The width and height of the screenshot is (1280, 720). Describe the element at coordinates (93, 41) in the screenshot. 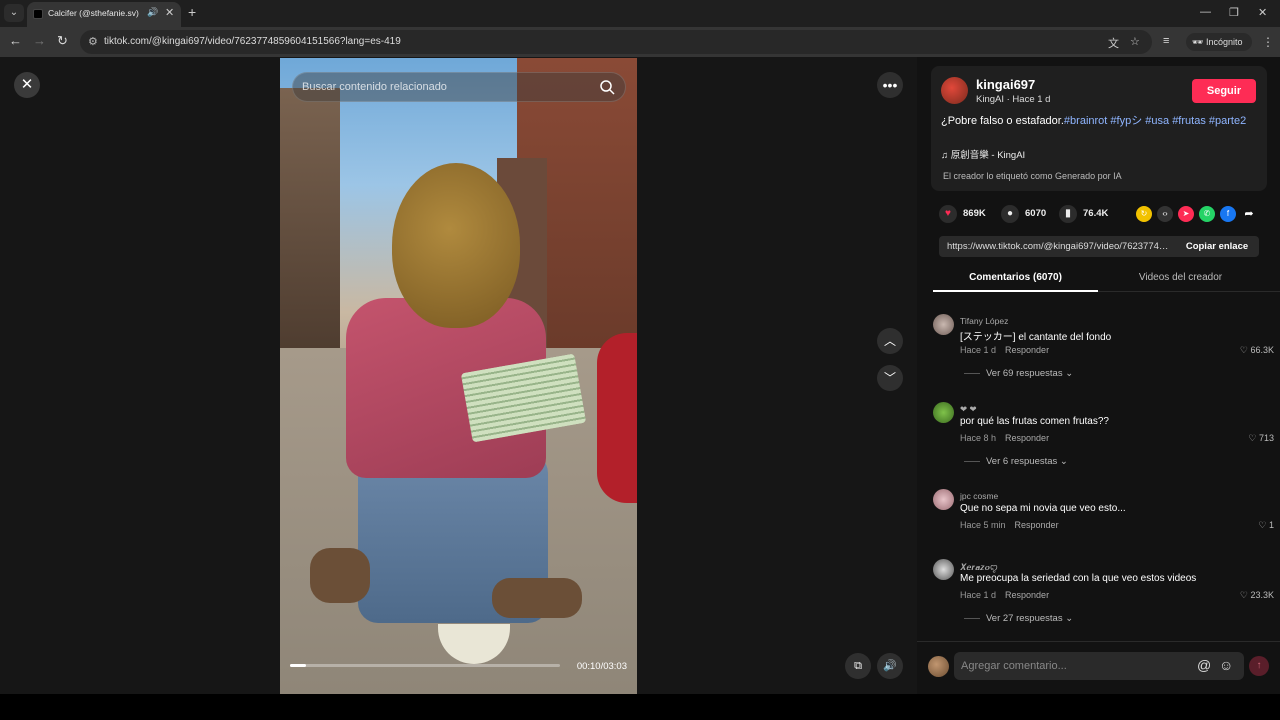

I see `site-info-icon: ⚙` at that location.